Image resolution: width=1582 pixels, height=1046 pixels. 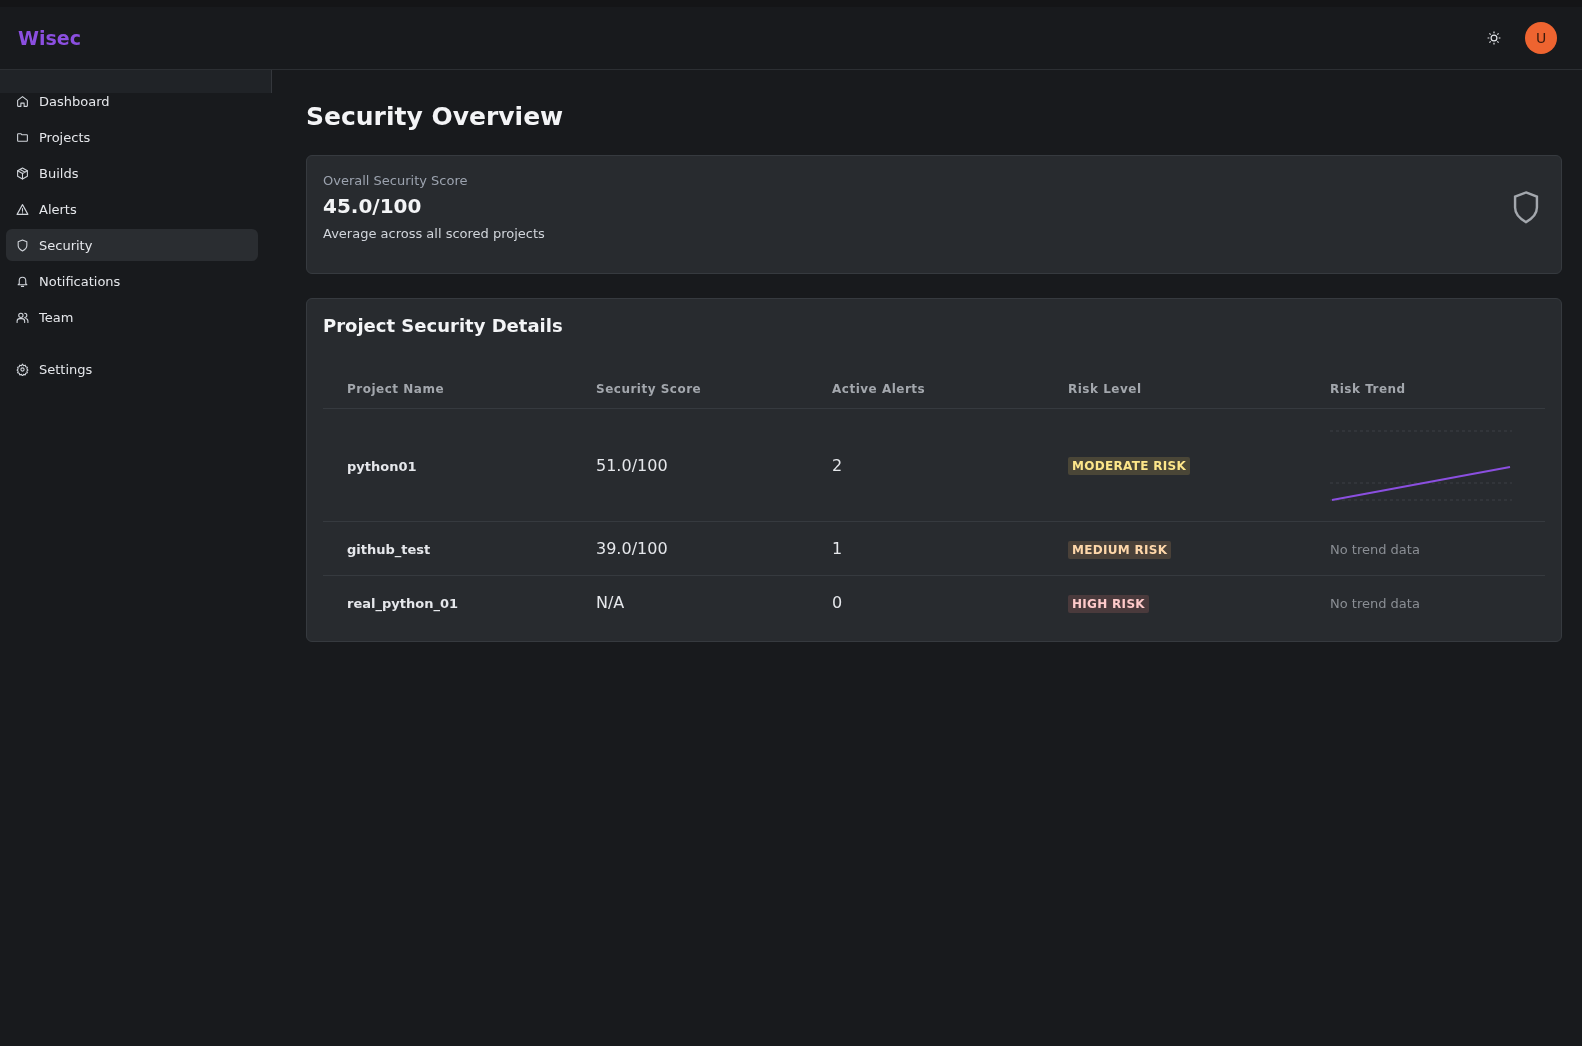 What do you see at coordinates (389, 549) in the screenshot?
I see `project-name: github_test` at bounding box center [389, 549].